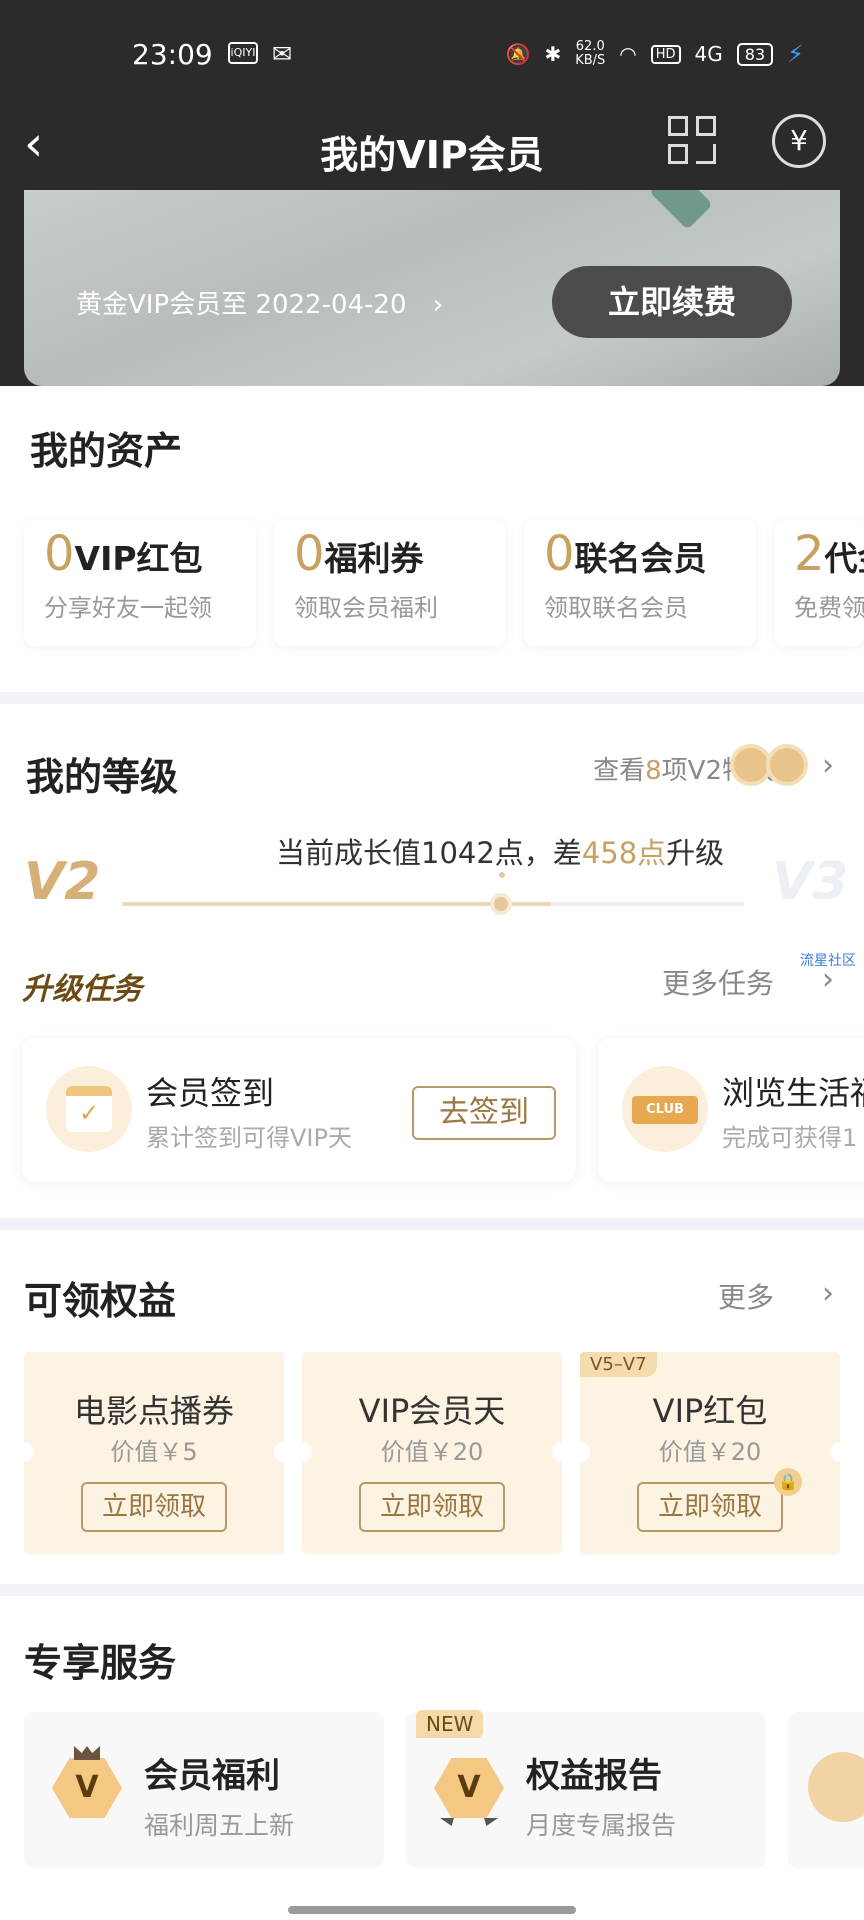  Describe the element at coordinates (299, 1110) in the screenshot. I see `task-card-checkin: ✓ 会员签到 累计签到可得VIP天 去签到` at that location.